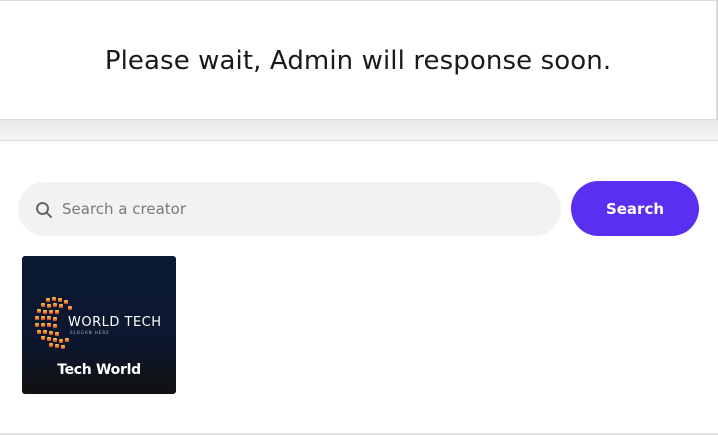 The height and width of the screenshot is (435, 718). What do you see at coordinates (302, 209) in the screenshot?
I see `search-input` at bounding box center [302, 209].